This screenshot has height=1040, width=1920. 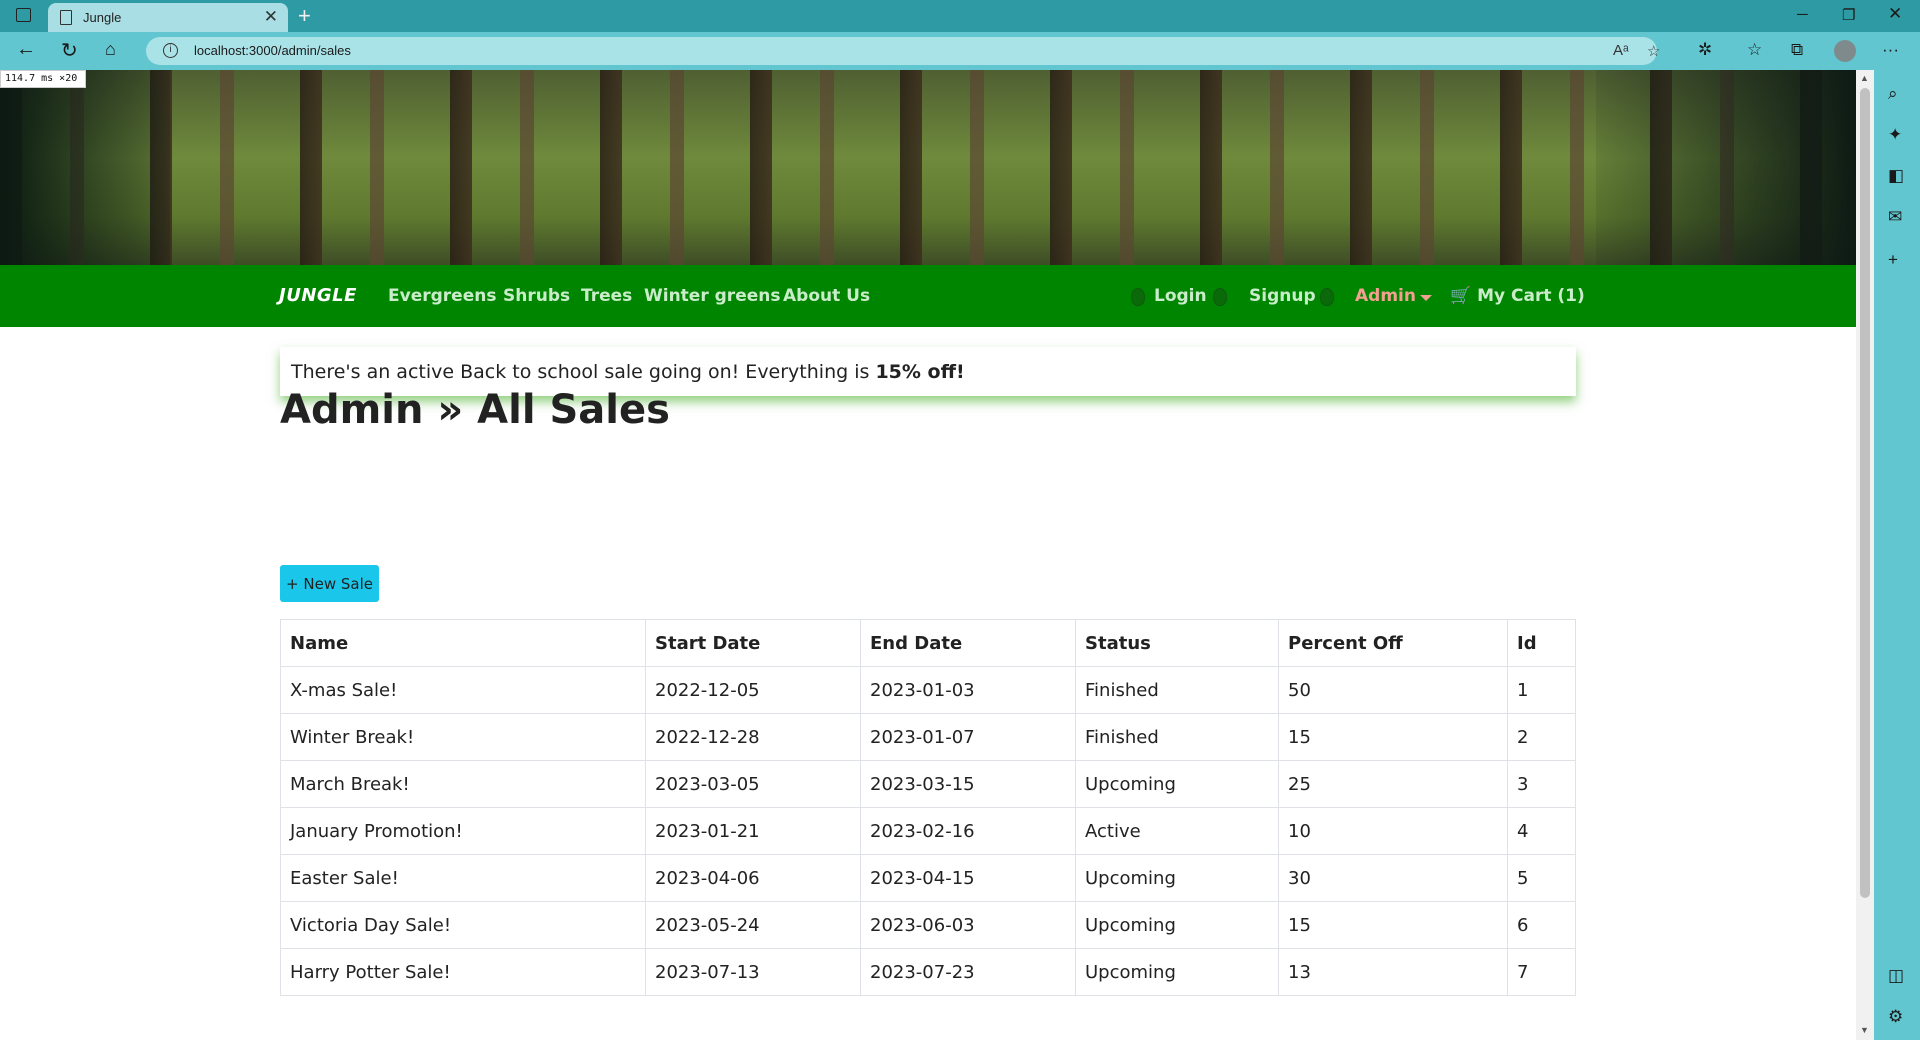 I want to click on extensions-icon: ✲, so click(x=1705, y=50).